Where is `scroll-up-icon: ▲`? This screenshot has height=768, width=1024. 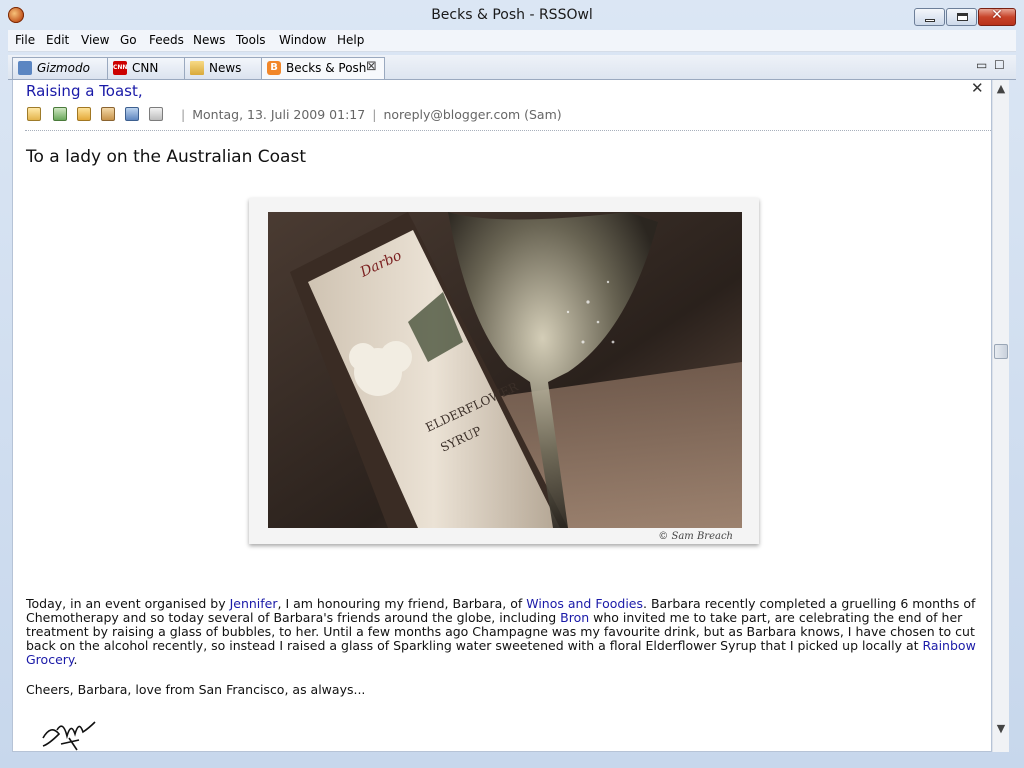 scroll-up-icon: ▲ is located at coordinates (1001, 88).